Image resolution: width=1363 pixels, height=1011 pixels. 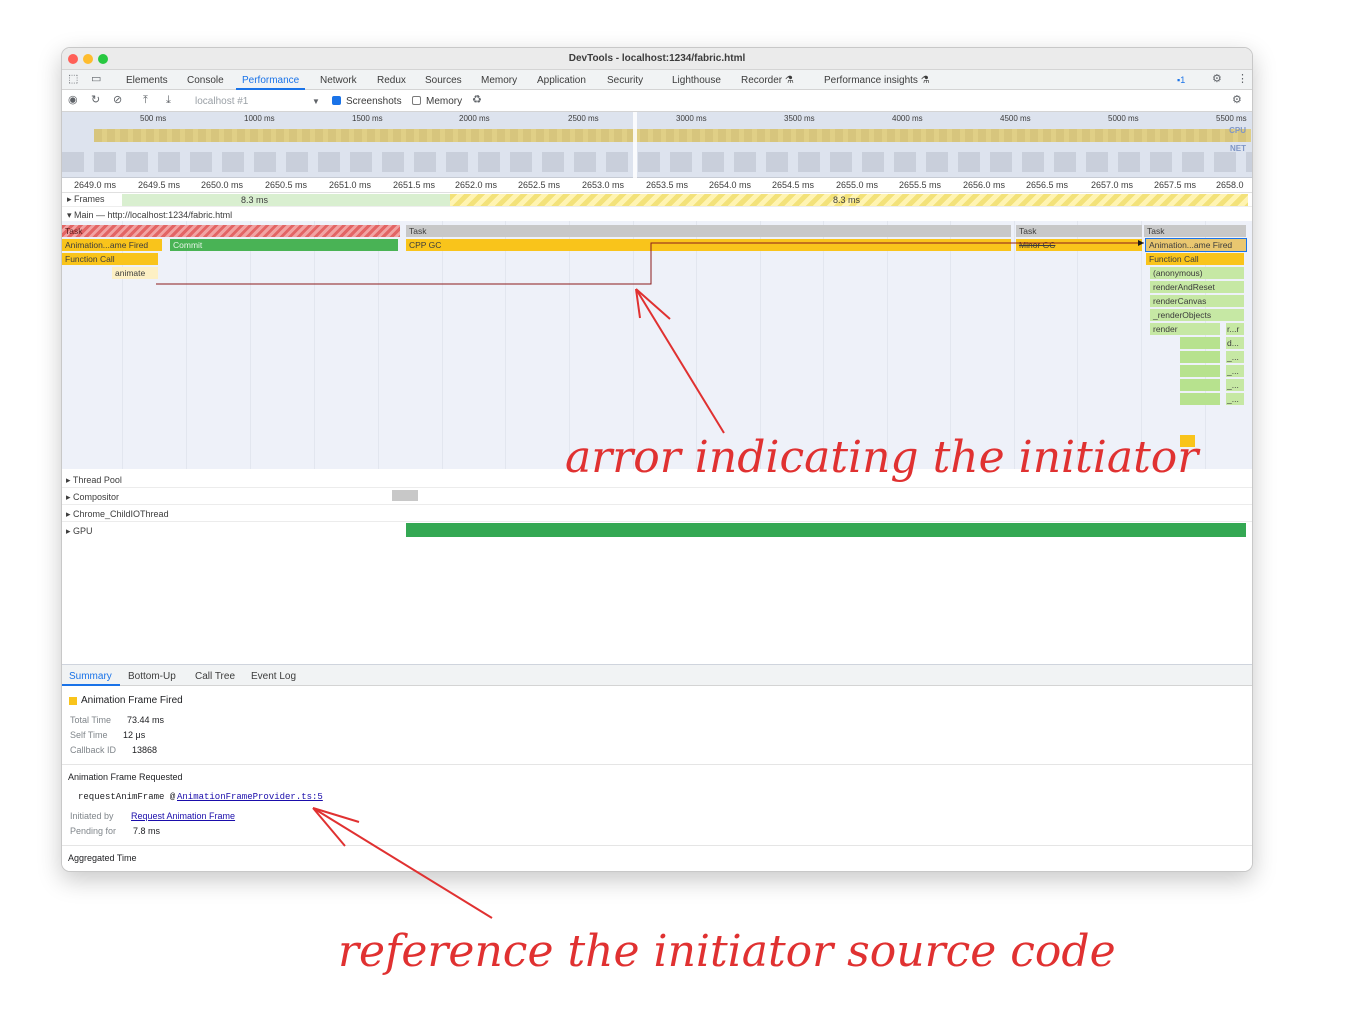 What do you see at coordinates (882, 457) in the screenshot?
I see `annotation-initiator-arrow: arror indicating the initiator` at bounding box center [882, 457].